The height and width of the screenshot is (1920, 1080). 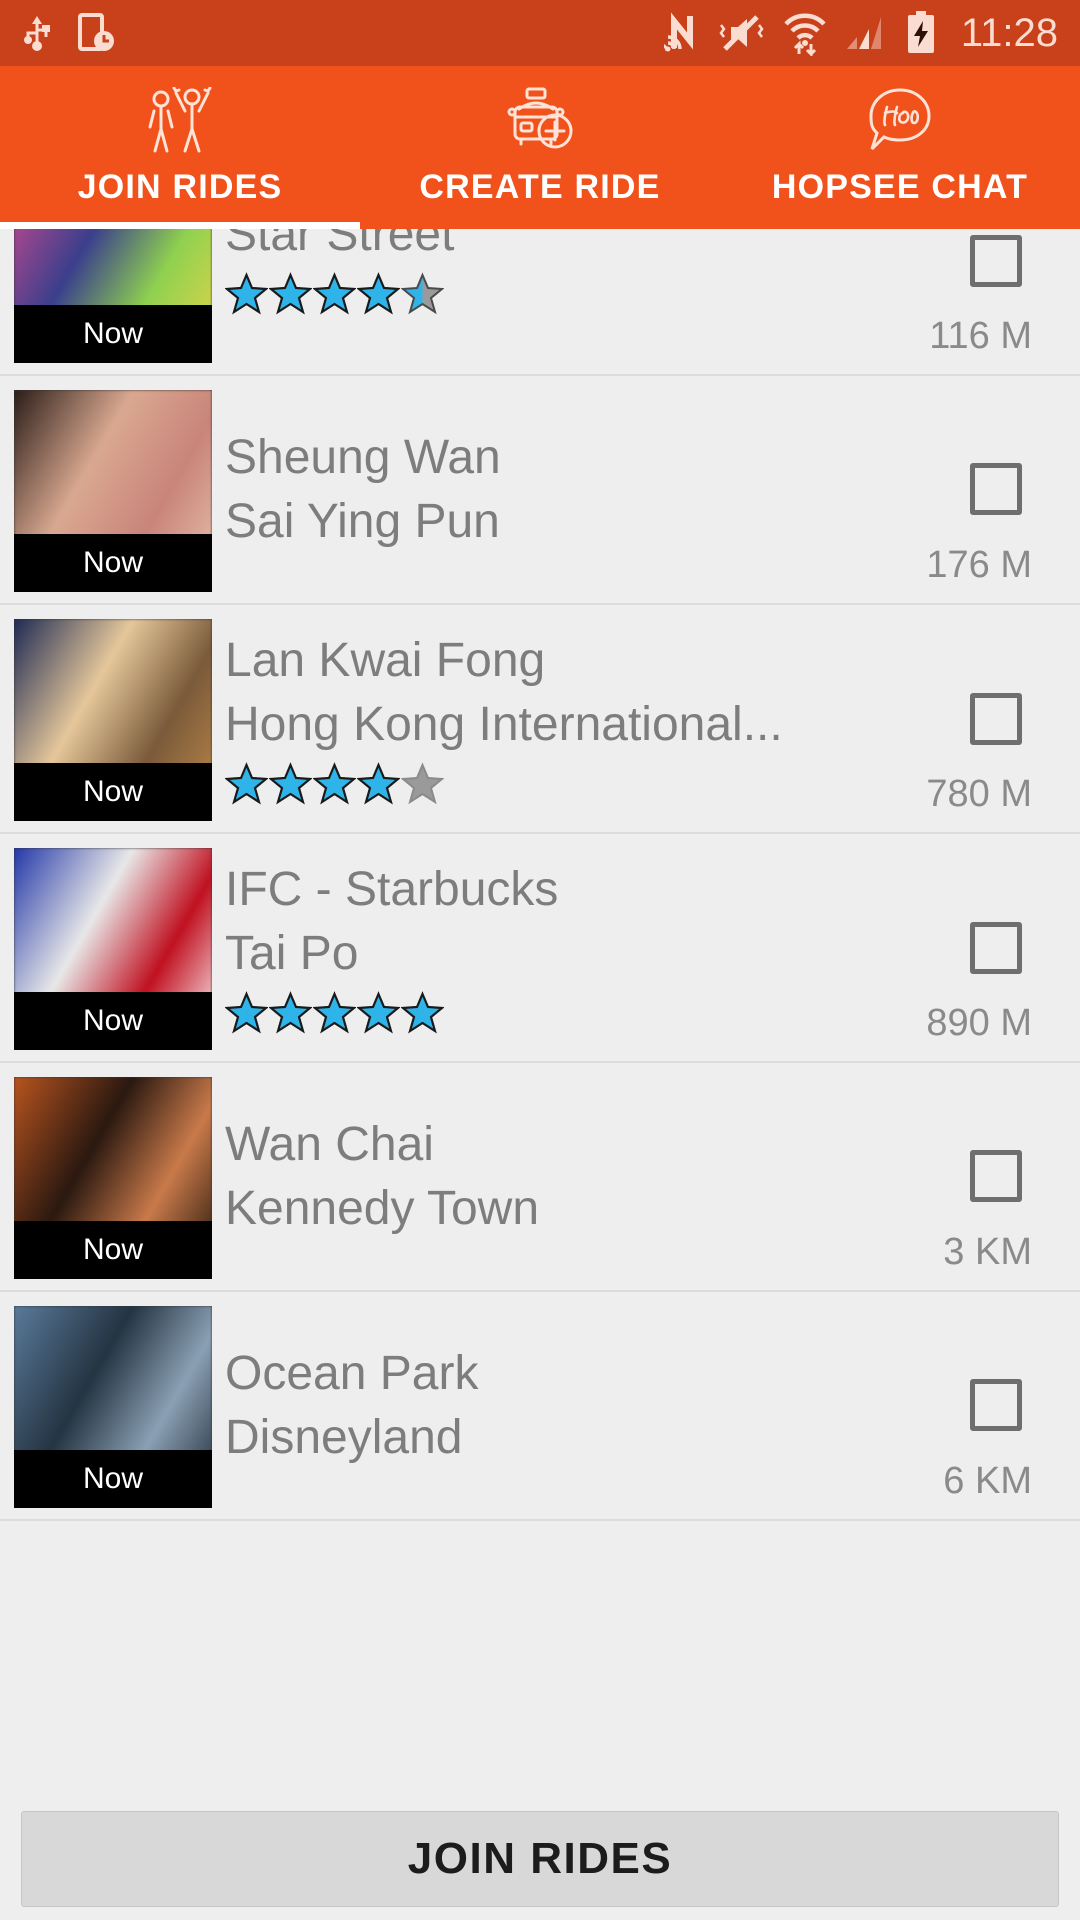 I want to click on ride-distance: 3 KM, so click(x=987, y=1252).